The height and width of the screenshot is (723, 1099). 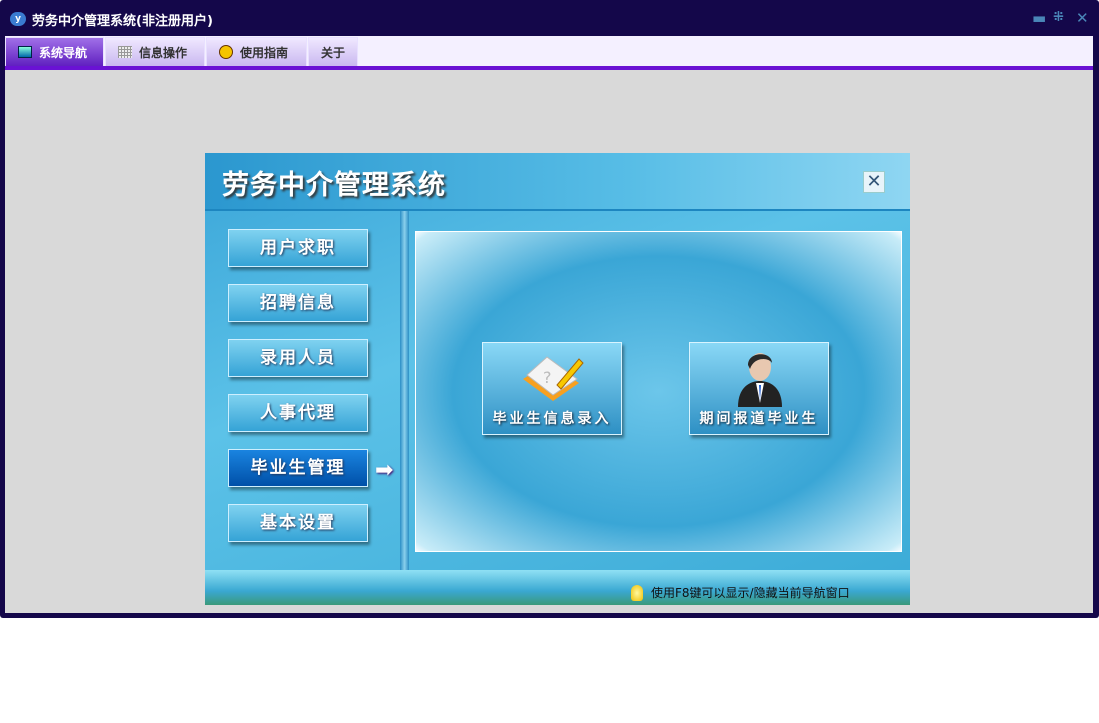 What do you see at coordinates (759, 419) in the screenshot?
I see `tile-label: 期间报道毕业生` at bounding box center [759, 419].